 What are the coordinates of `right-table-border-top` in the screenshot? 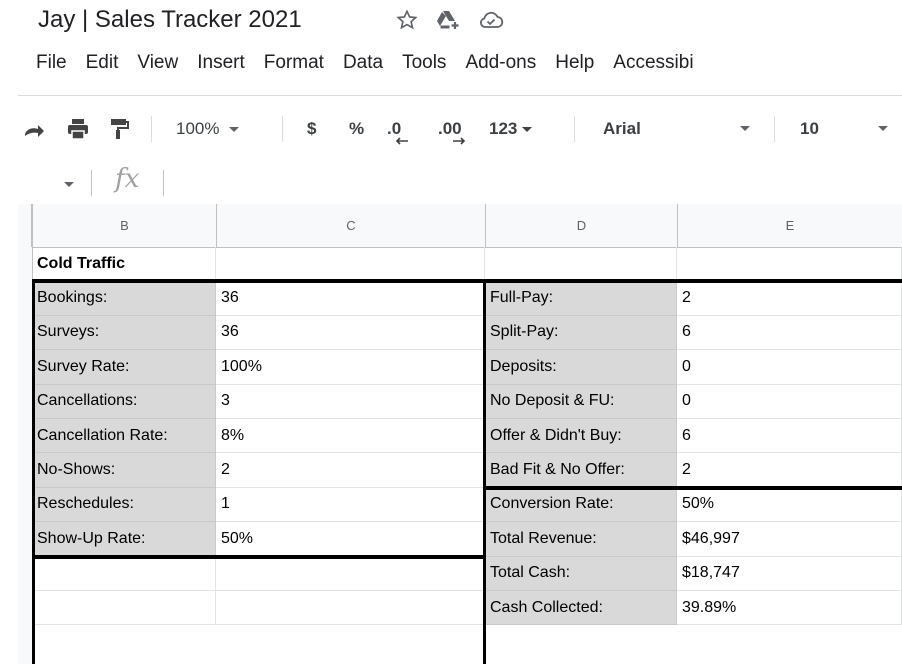 It's located at (692, 281).